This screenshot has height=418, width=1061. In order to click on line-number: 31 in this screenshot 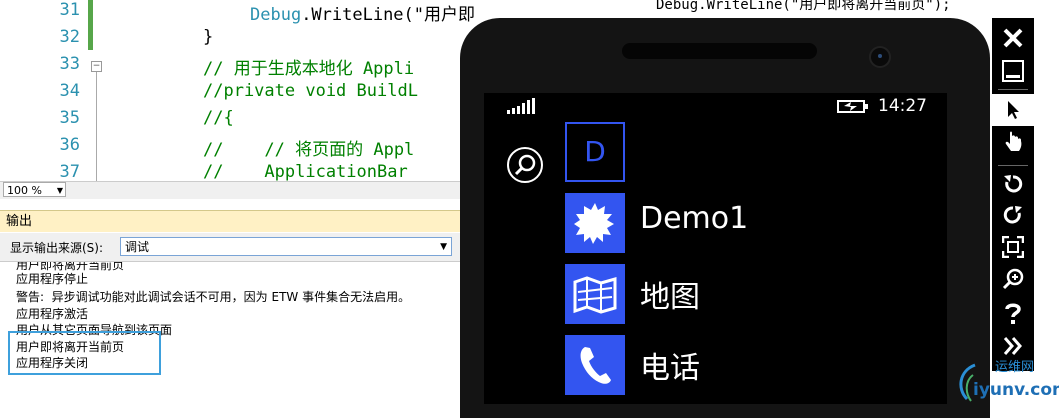, I will do `click(69, 10)`.